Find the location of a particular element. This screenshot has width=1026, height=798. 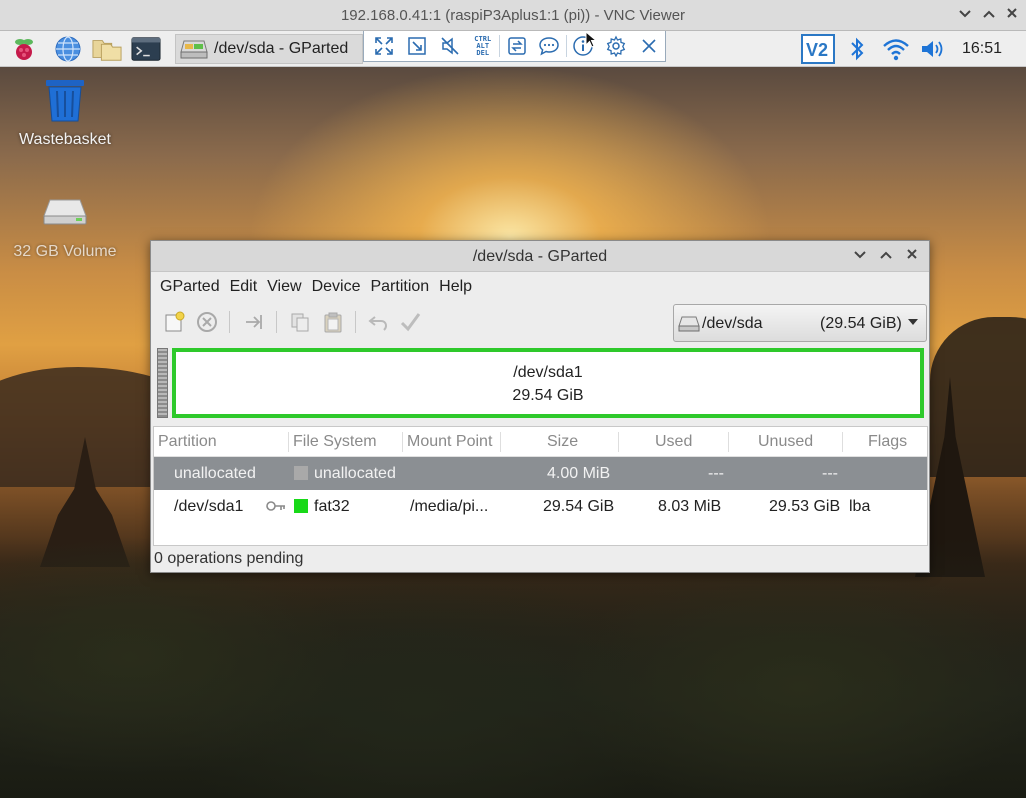

desktop-icon-wastebasket: Wastebasket is located at coordinates (65, 113).